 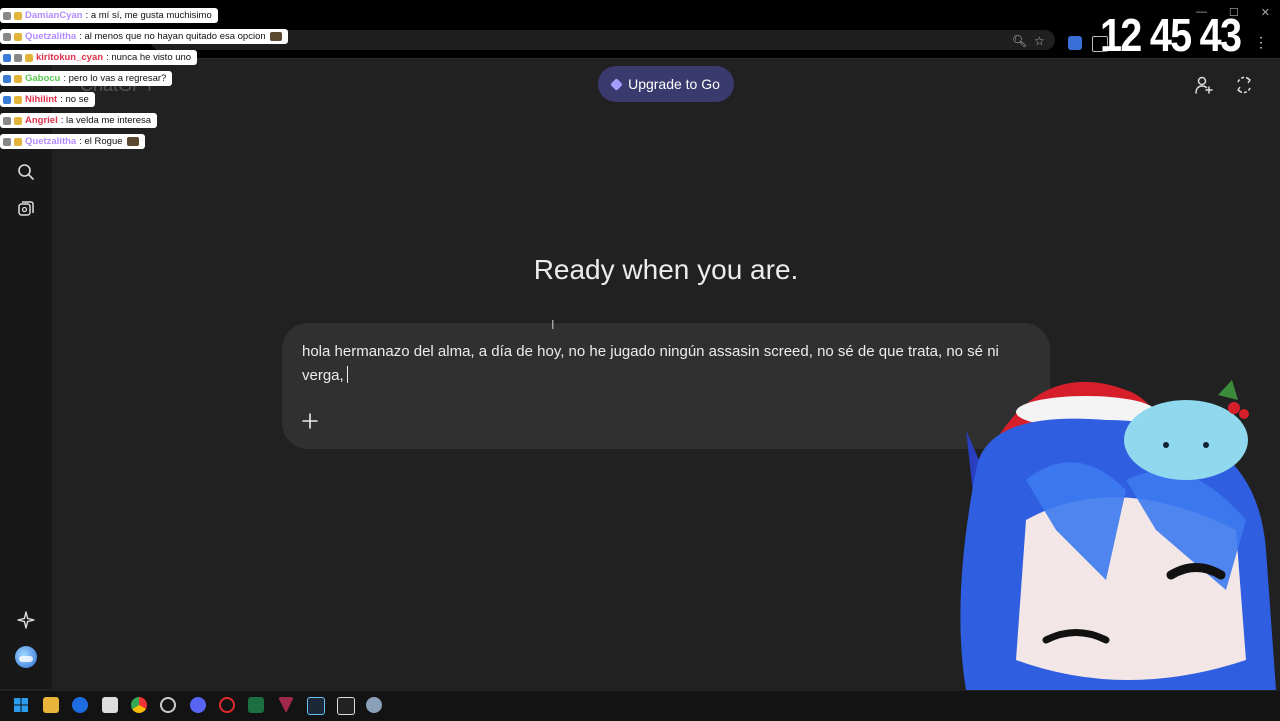 What do you see at coordinates (74, 99) in the screenshot?
I see `chat-text: : no se` at bounding box center [74, 99].